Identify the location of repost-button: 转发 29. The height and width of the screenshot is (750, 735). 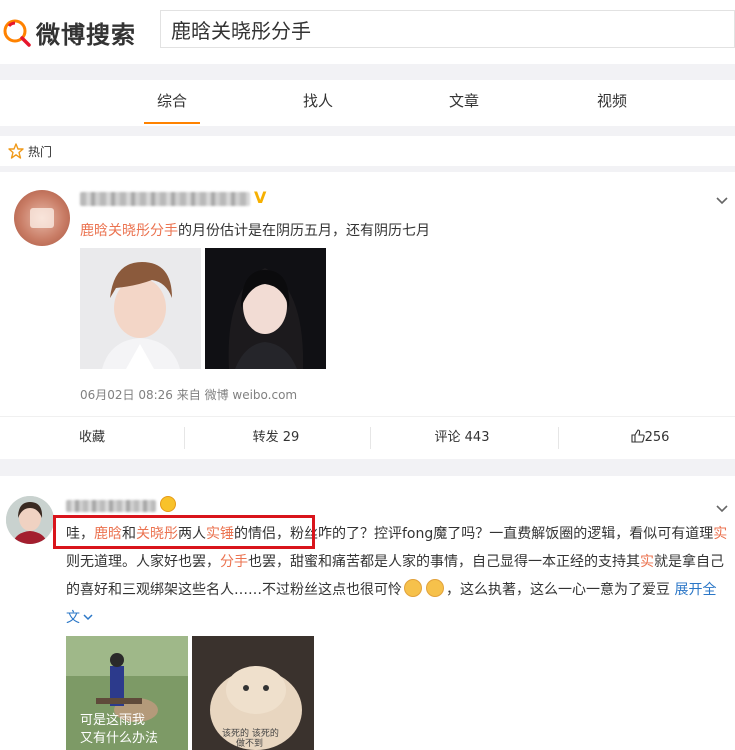
(276, 438).